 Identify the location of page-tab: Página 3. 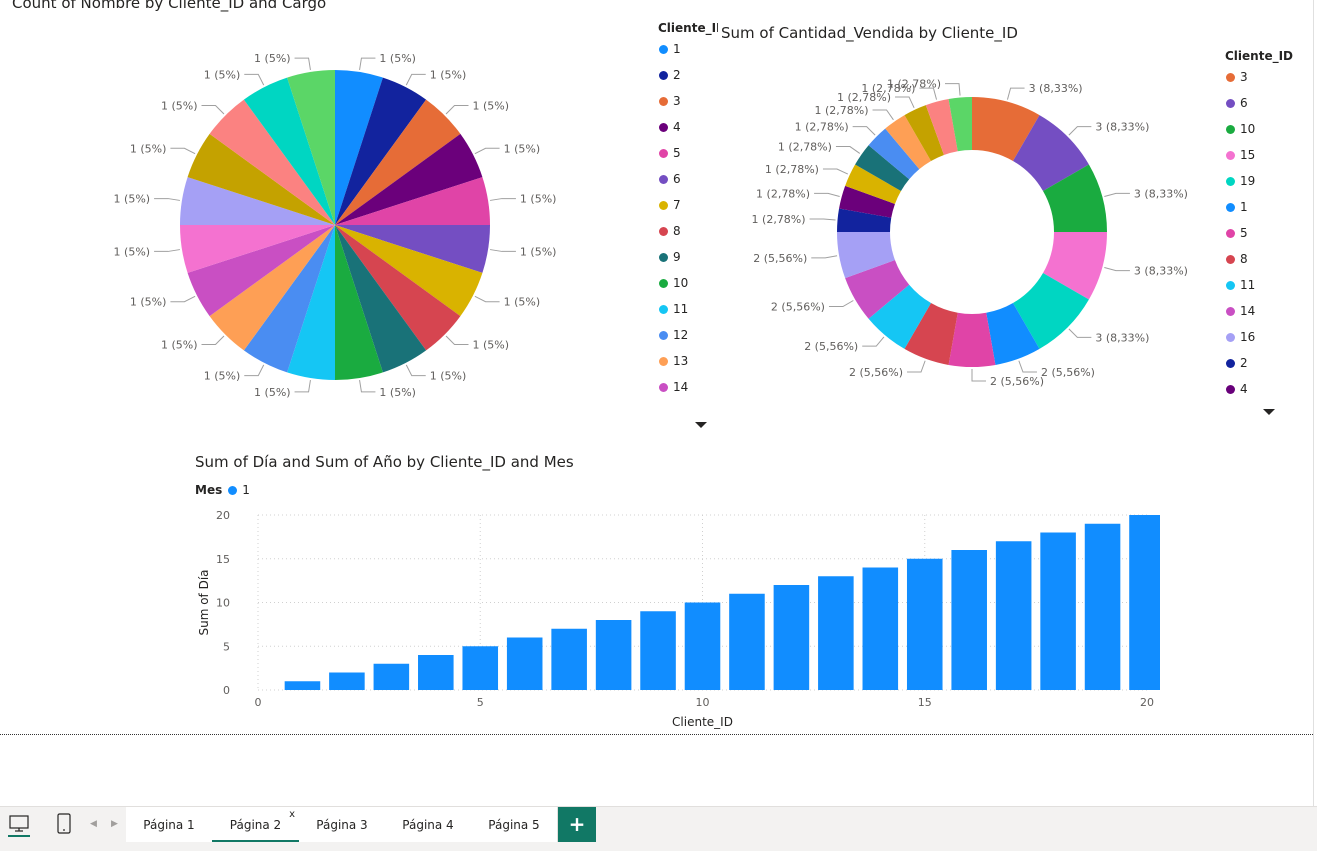
(342, 825).